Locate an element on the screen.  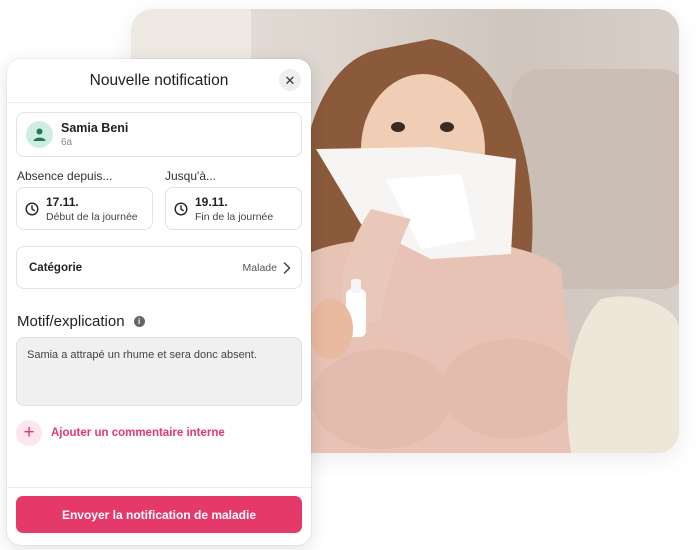
chevron-right-icon is located at coordinates (287, 267).